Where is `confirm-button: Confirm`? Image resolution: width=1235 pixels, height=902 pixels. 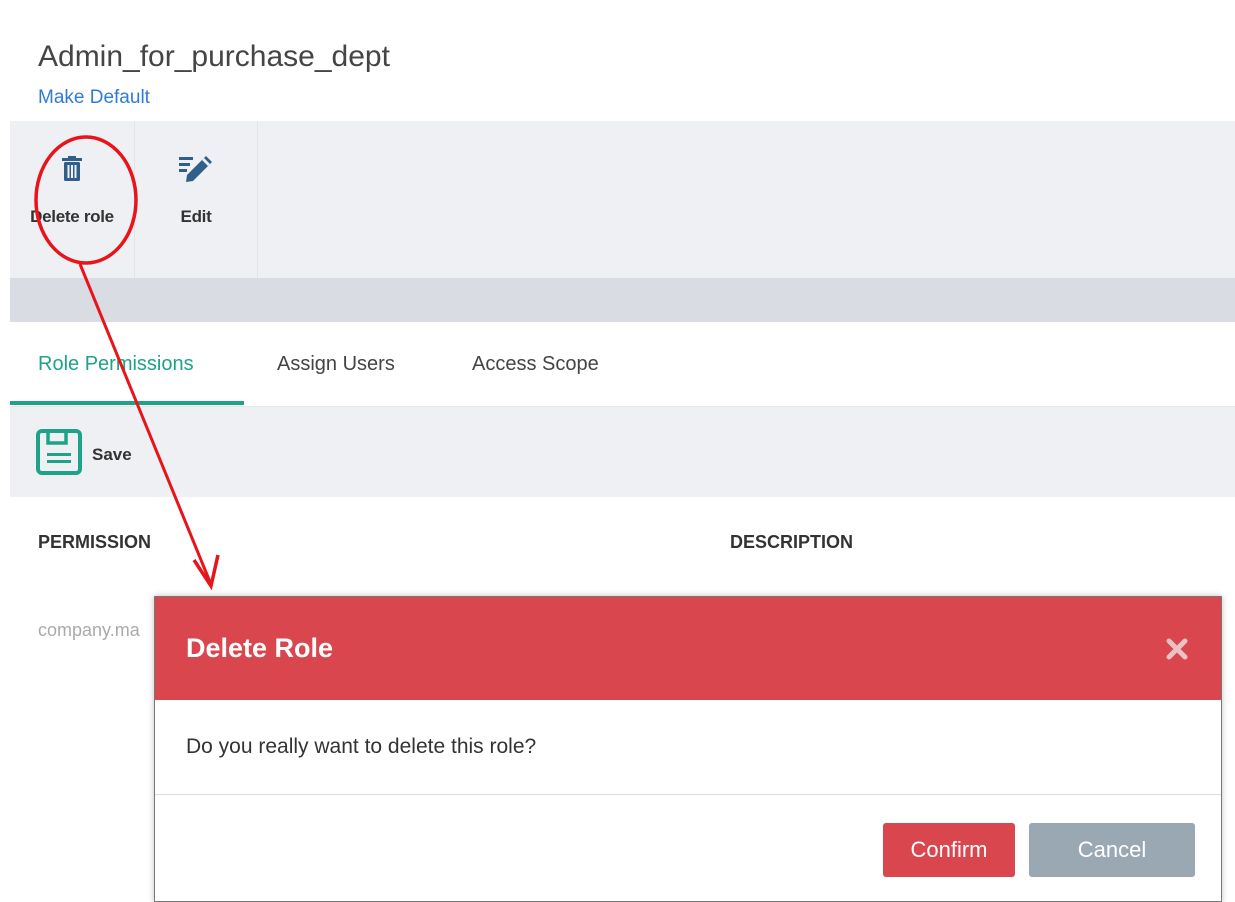
confirm-button: Confirm is located at coordinates (949, 850).